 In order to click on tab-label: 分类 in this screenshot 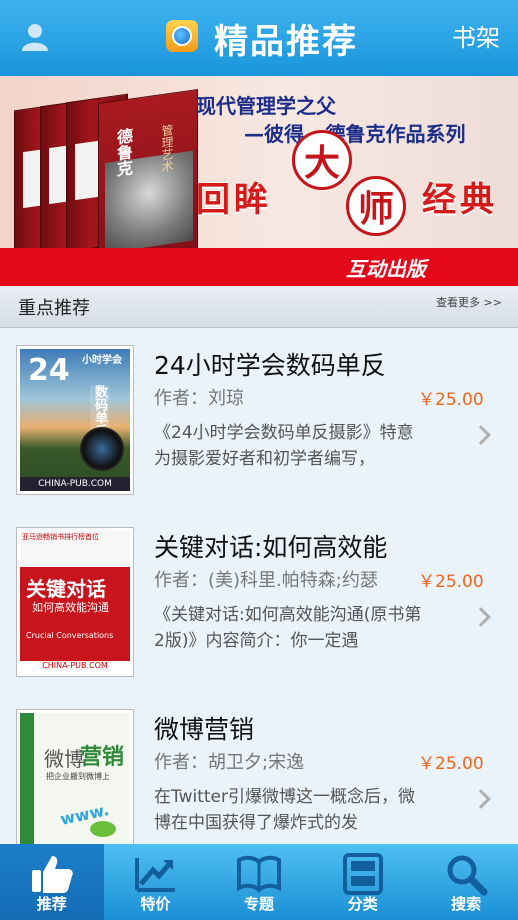, I will do `click(362, 904)`.